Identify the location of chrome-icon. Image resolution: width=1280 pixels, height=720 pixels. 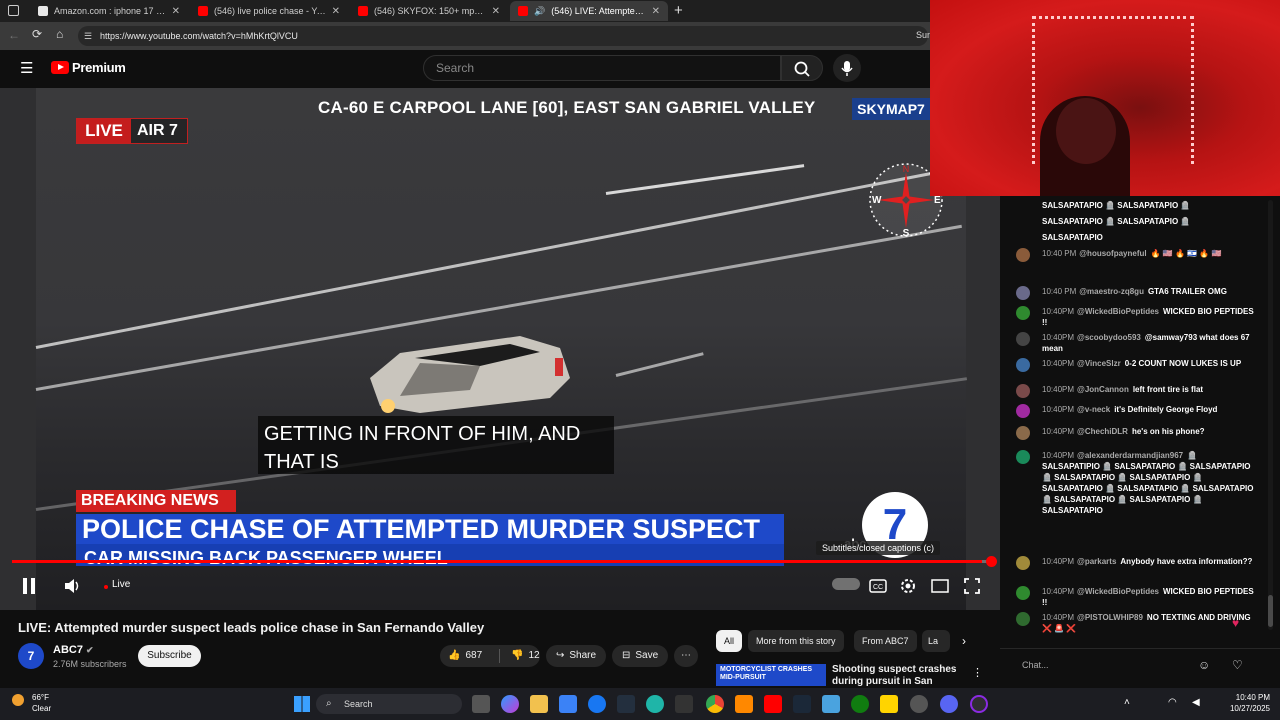
(715, 704).